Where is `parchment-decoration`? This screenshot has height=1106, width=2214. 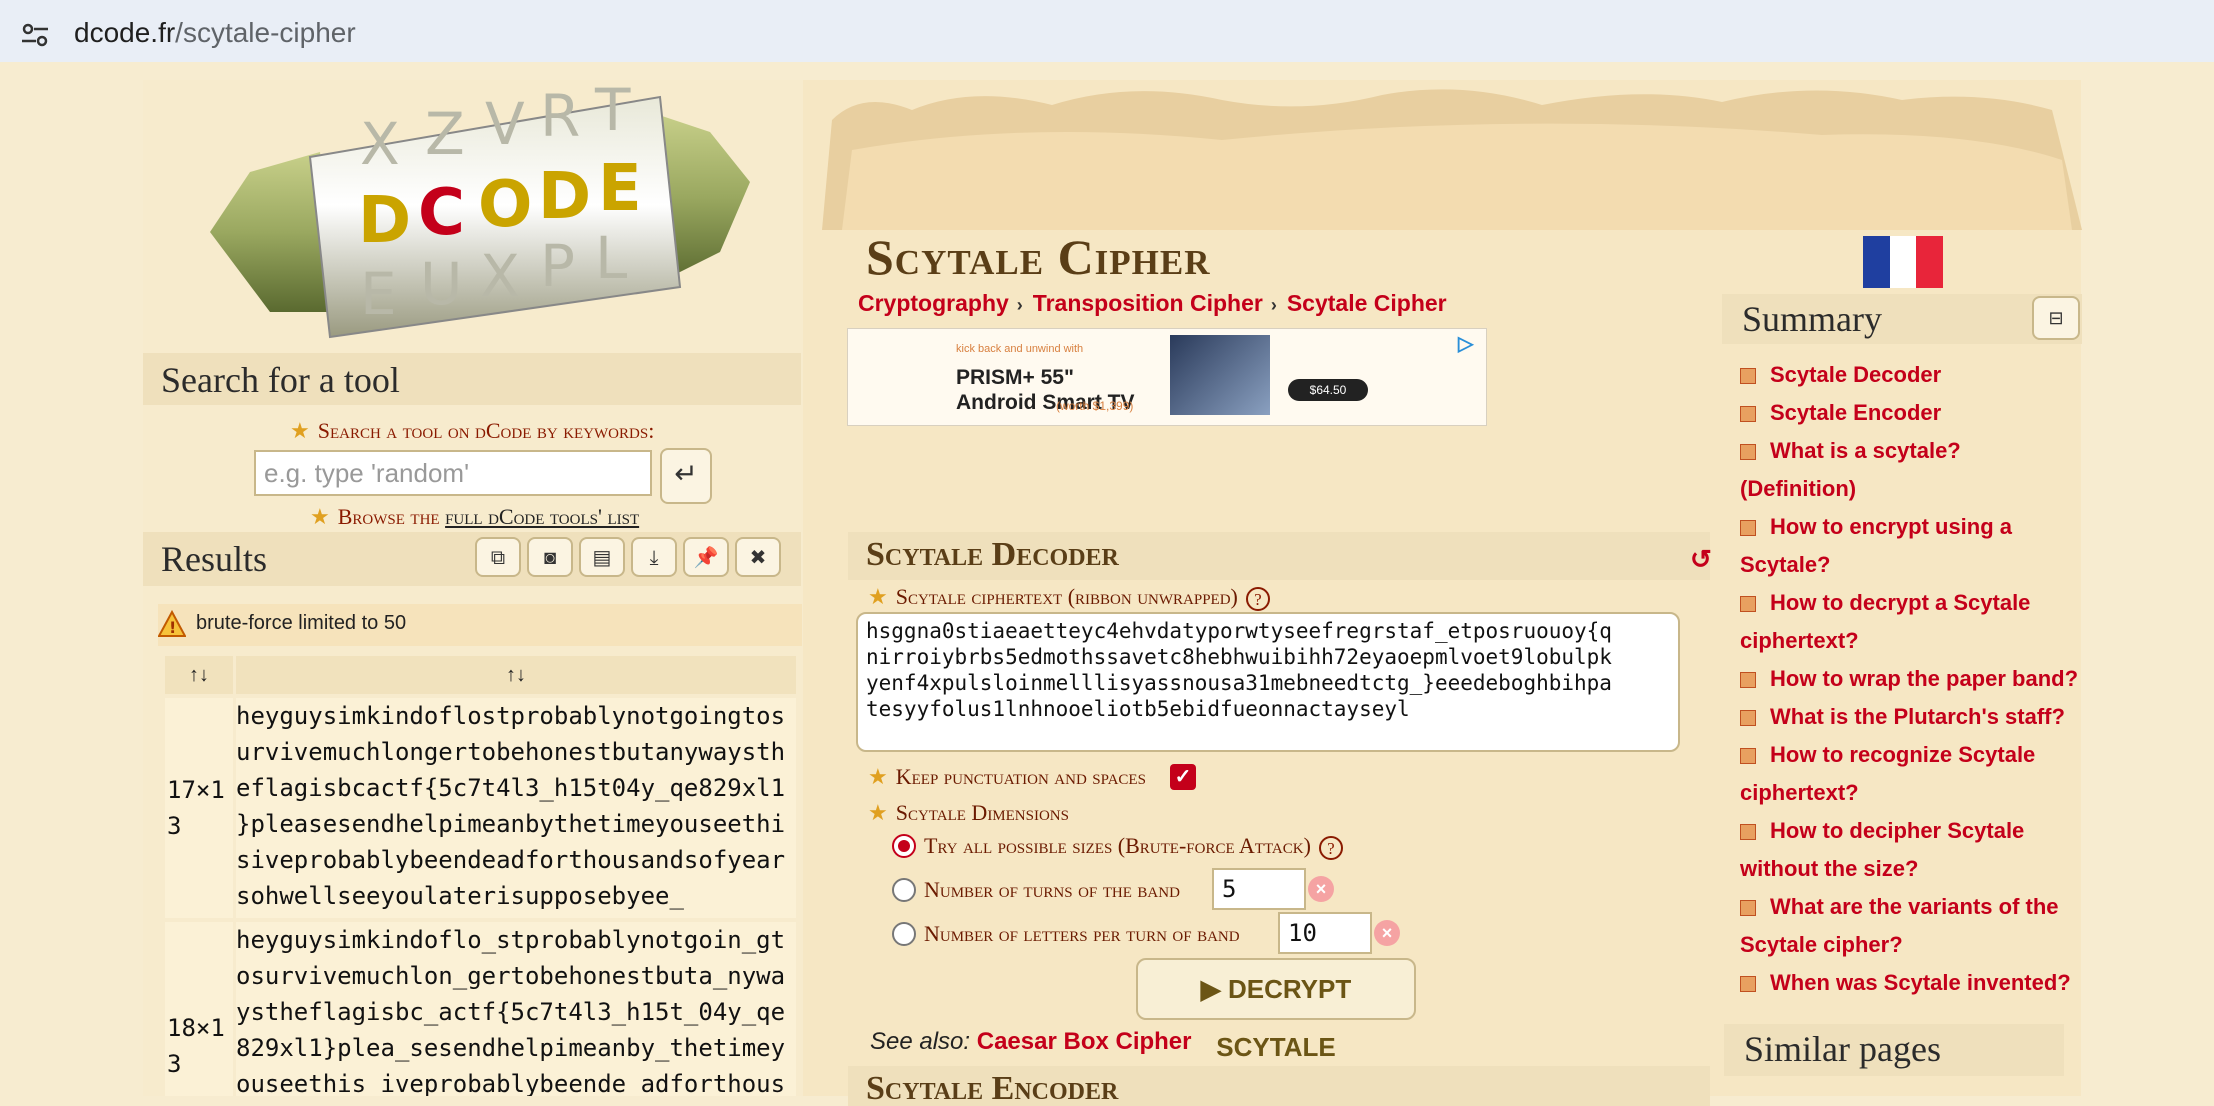 parchment-decoration is located at coordinates (1452, 159).